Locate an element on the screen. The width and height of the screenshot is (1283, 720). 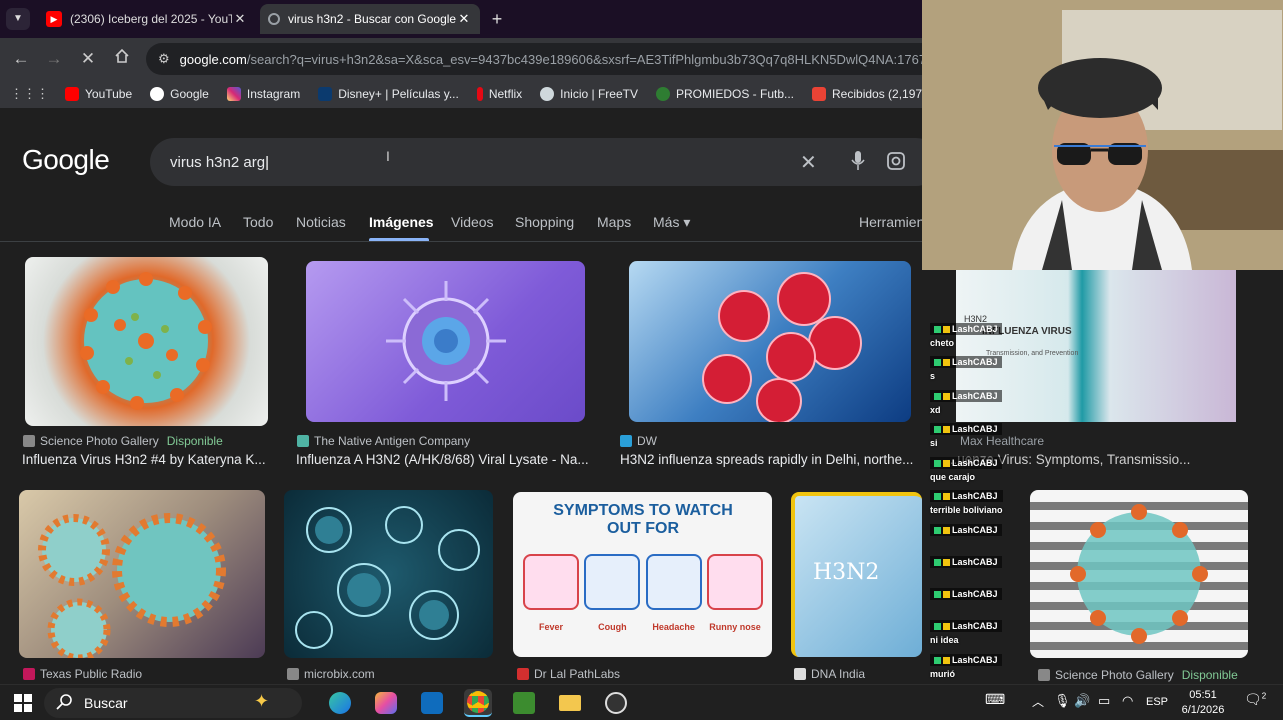
obs-studio-icon is located at coordinates (616, 703).